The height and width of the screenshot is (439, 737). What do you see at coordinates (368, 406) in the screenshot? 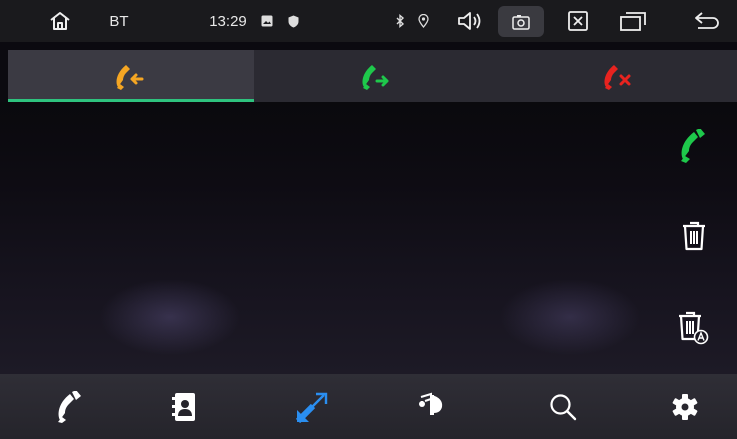
I see `bottom-nav` at bounding box center [368, 406].